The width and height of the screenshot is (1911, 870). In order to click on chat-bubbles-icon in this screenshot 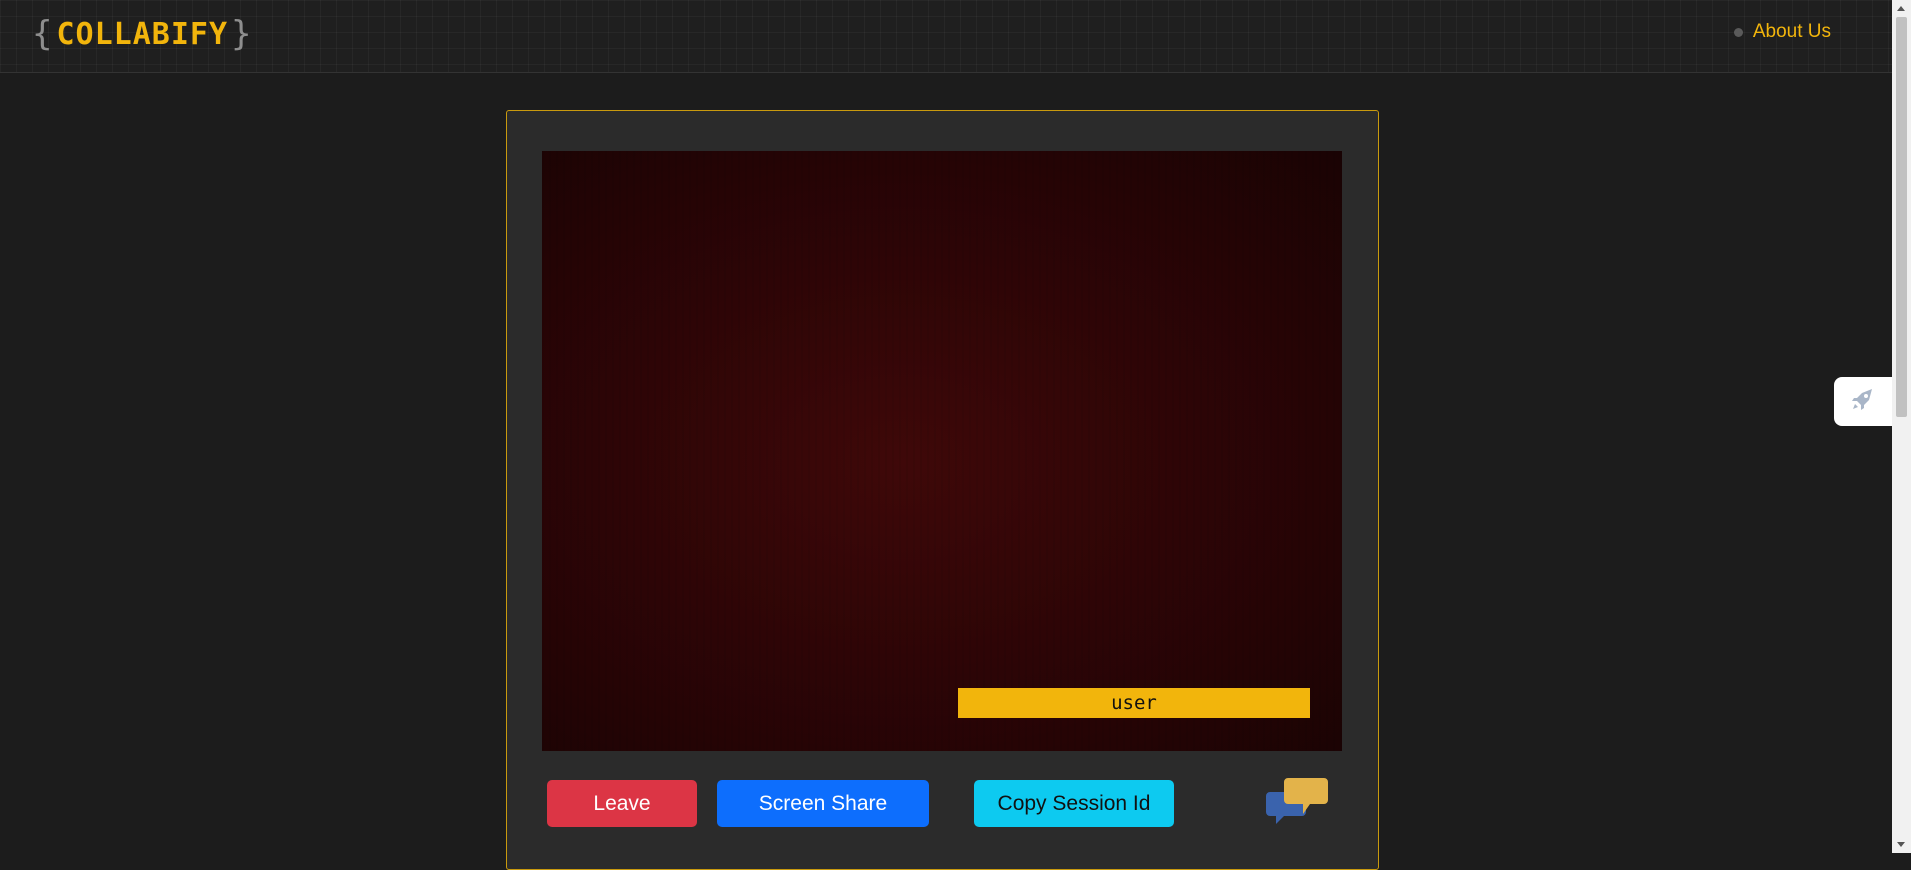, I will do `click(1298, 801)`.